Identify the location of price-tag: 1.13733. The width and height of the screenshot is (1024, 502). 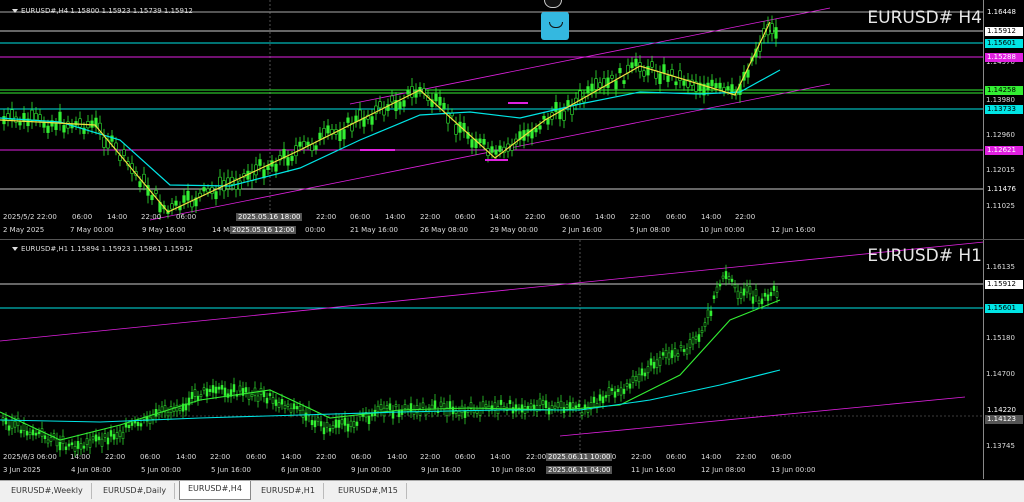
(1004, 109).